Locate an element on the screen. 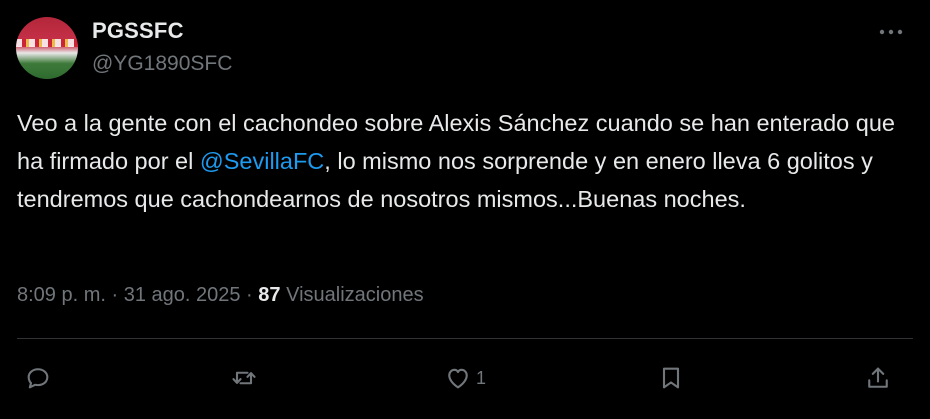 The width and height of the screenshot is (930, 419). retweet-icon is located at coordinates (244, 378).